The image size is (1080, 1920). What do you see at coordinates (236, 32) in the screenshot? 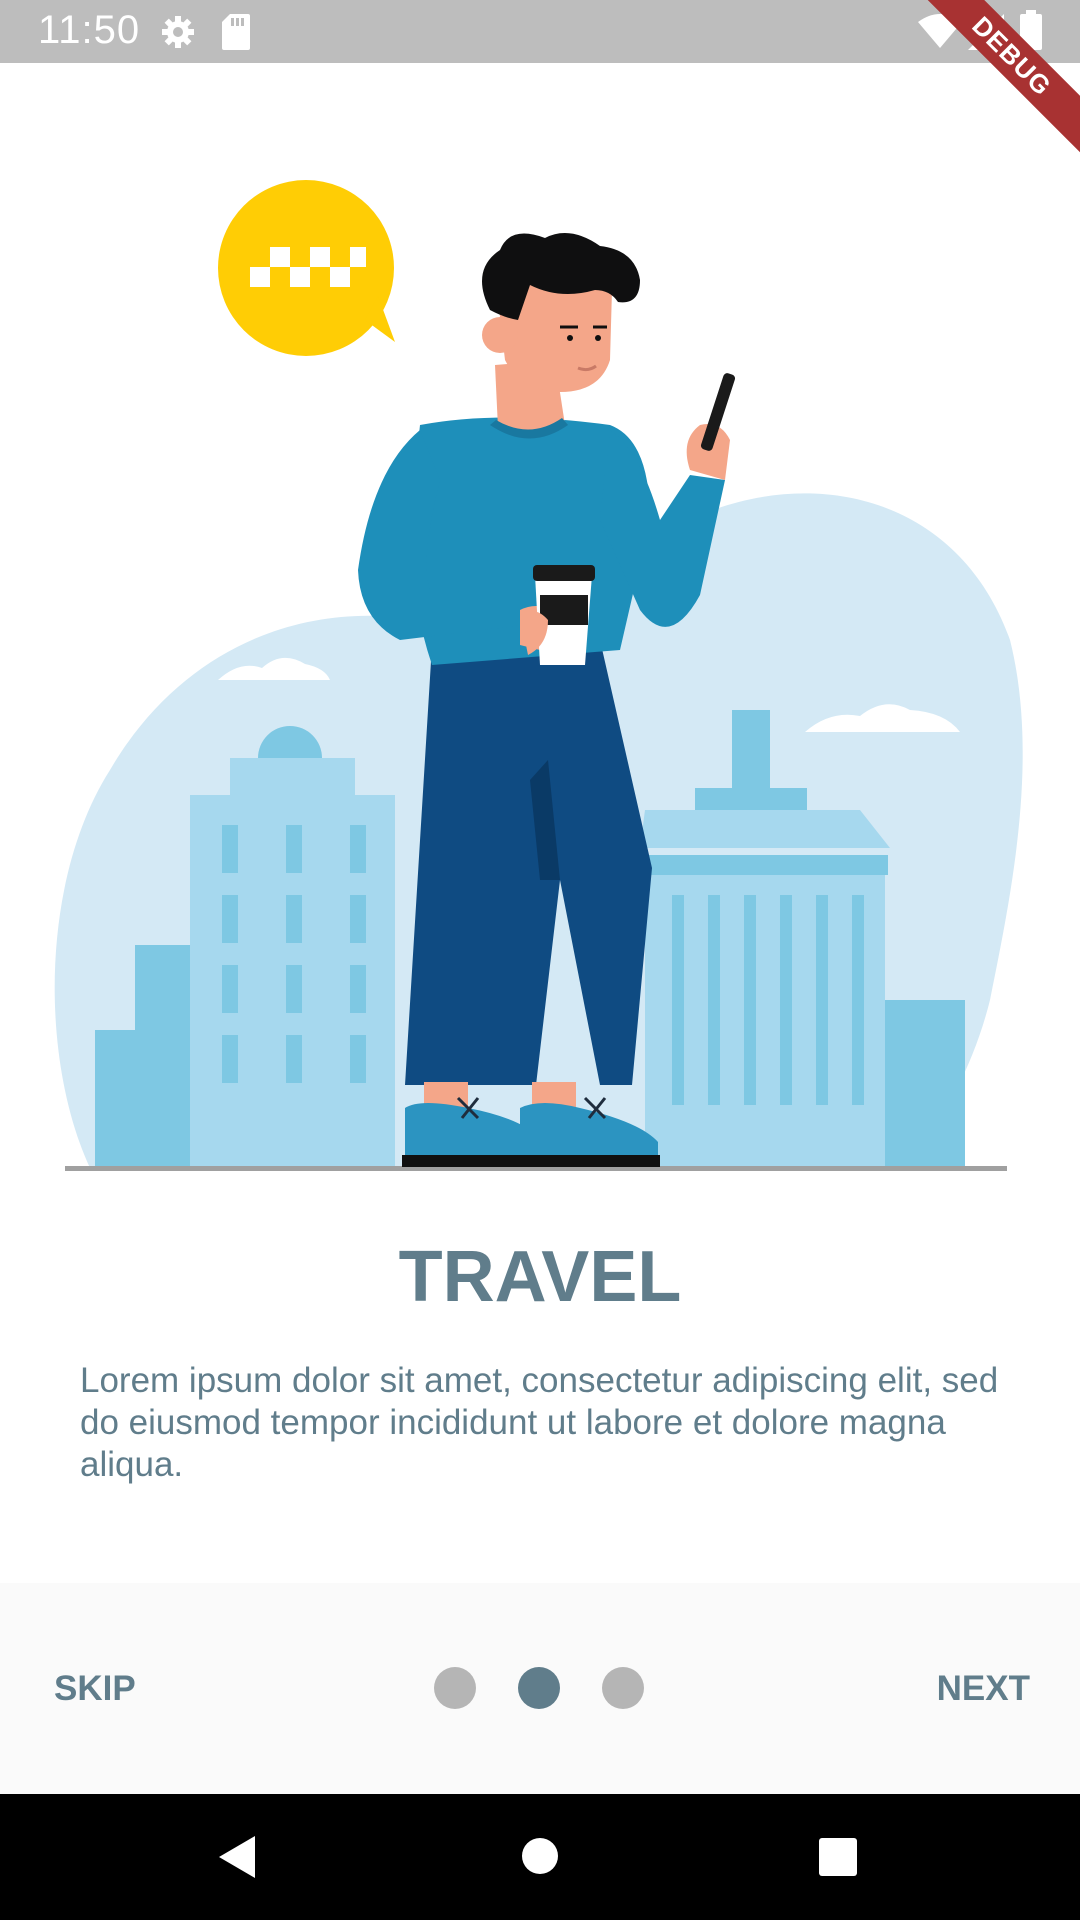
I see `sd-card-icon` at bounding box center [236, 32].